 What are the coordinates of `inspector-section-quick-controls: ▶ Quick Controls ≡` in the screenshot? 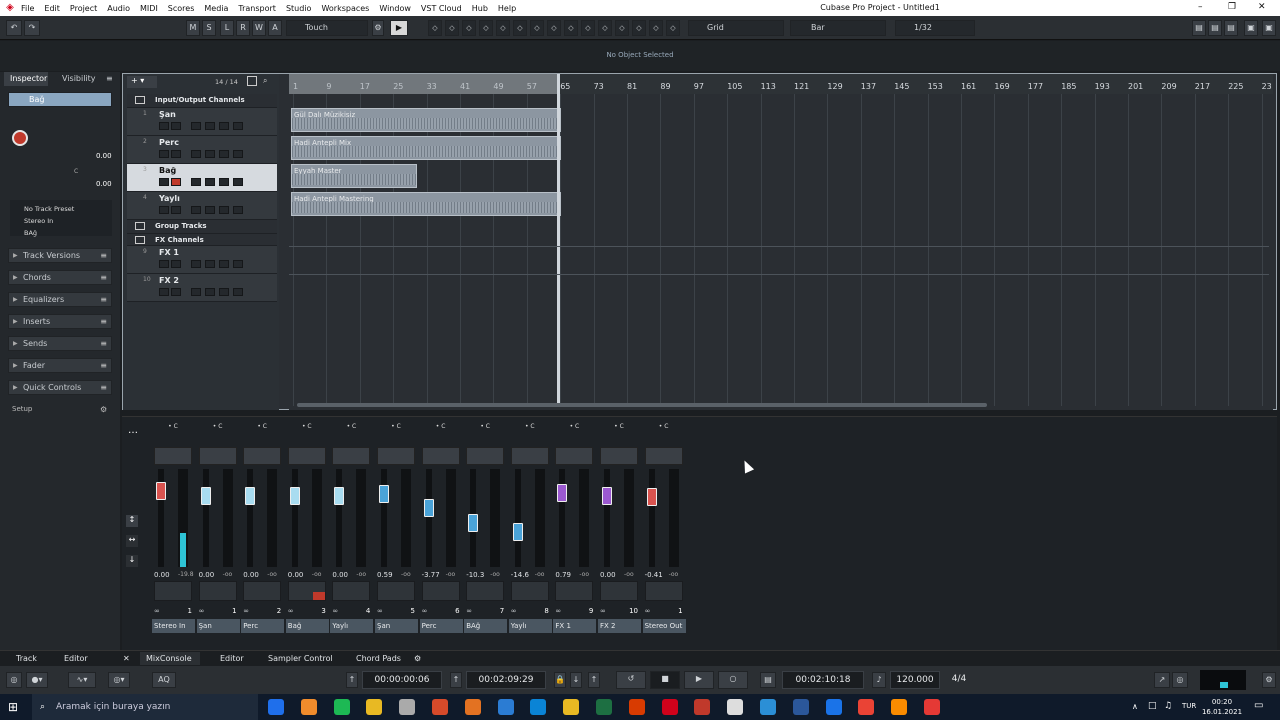 It's located at (60, 387).